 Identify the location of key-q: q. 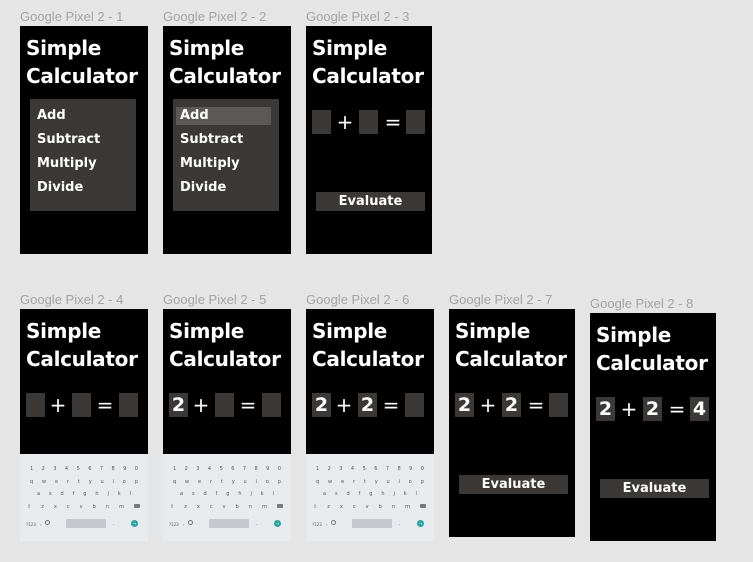
(31, 482).